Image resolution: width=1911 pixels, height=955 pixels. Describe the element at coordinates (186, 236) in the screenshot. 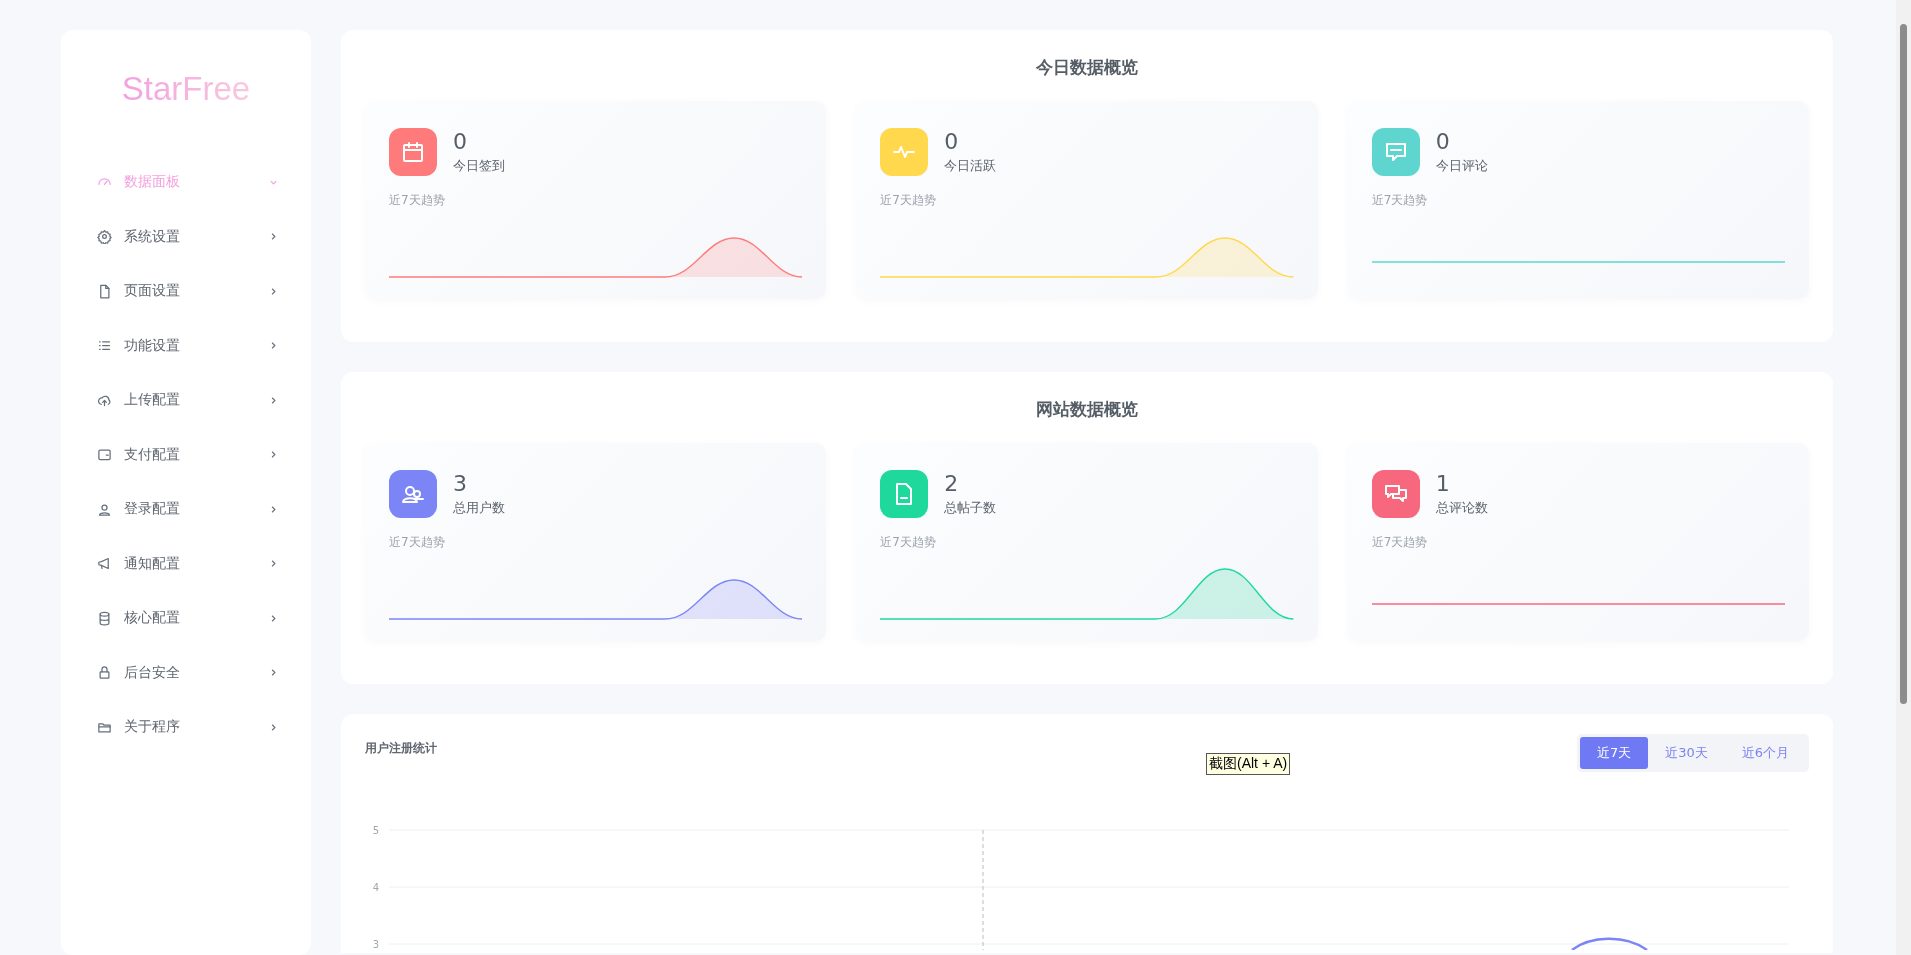

I see `sidebar-item: 系统设置` at that location.